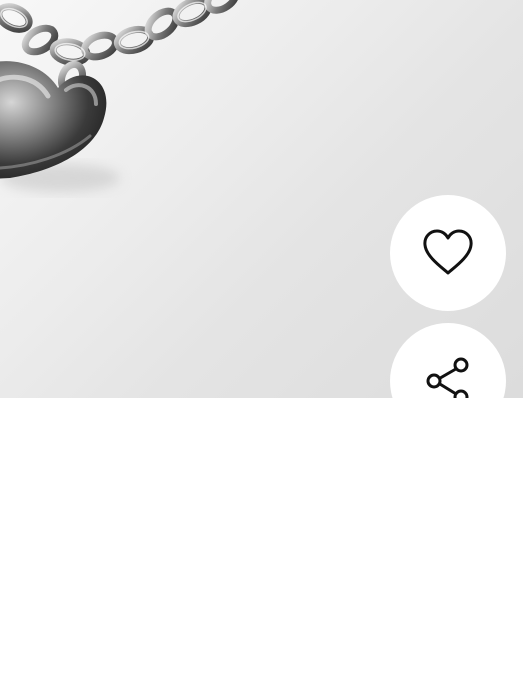 This screenshot has width=523, height=681. Describe the element at coordinates (447, 377) in the screenshot. I see `share-icon` at that location.